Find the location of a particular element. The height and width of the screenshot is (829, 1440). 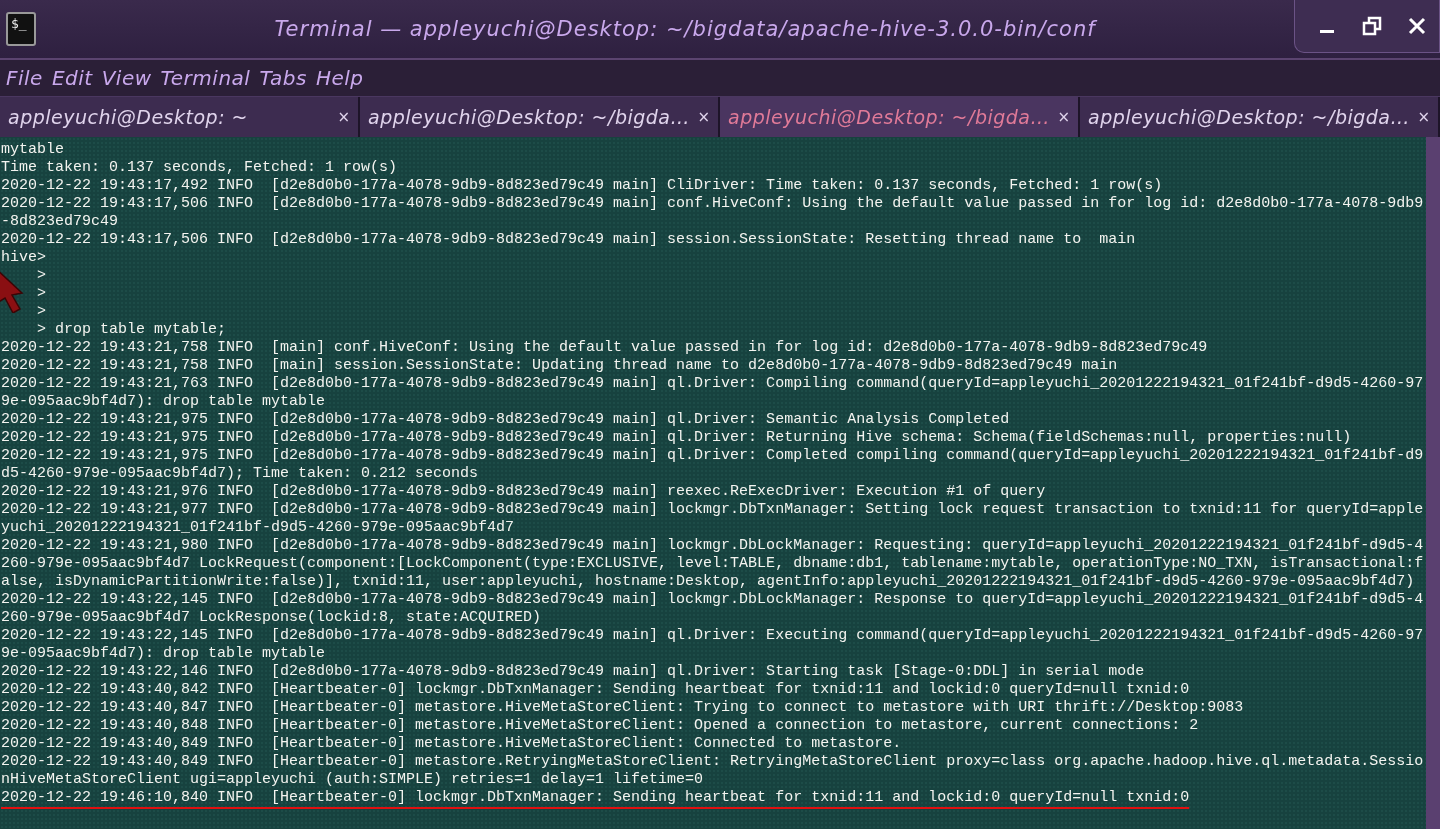

menu-item: View is located at coordinates (126, 78).